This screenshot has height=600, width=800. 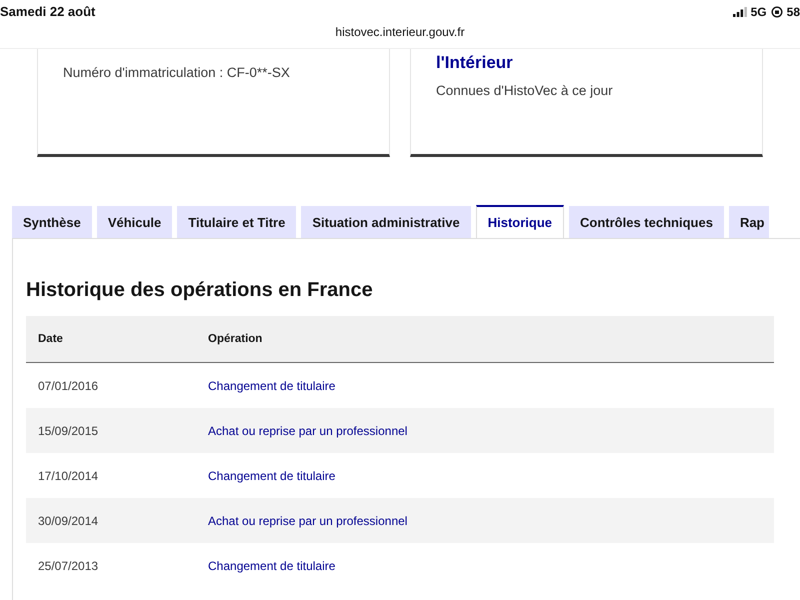 What do you see at coordinates (50, 339) in the screenshot?
I see `column-header: Date` at bounding box center [50, 339].